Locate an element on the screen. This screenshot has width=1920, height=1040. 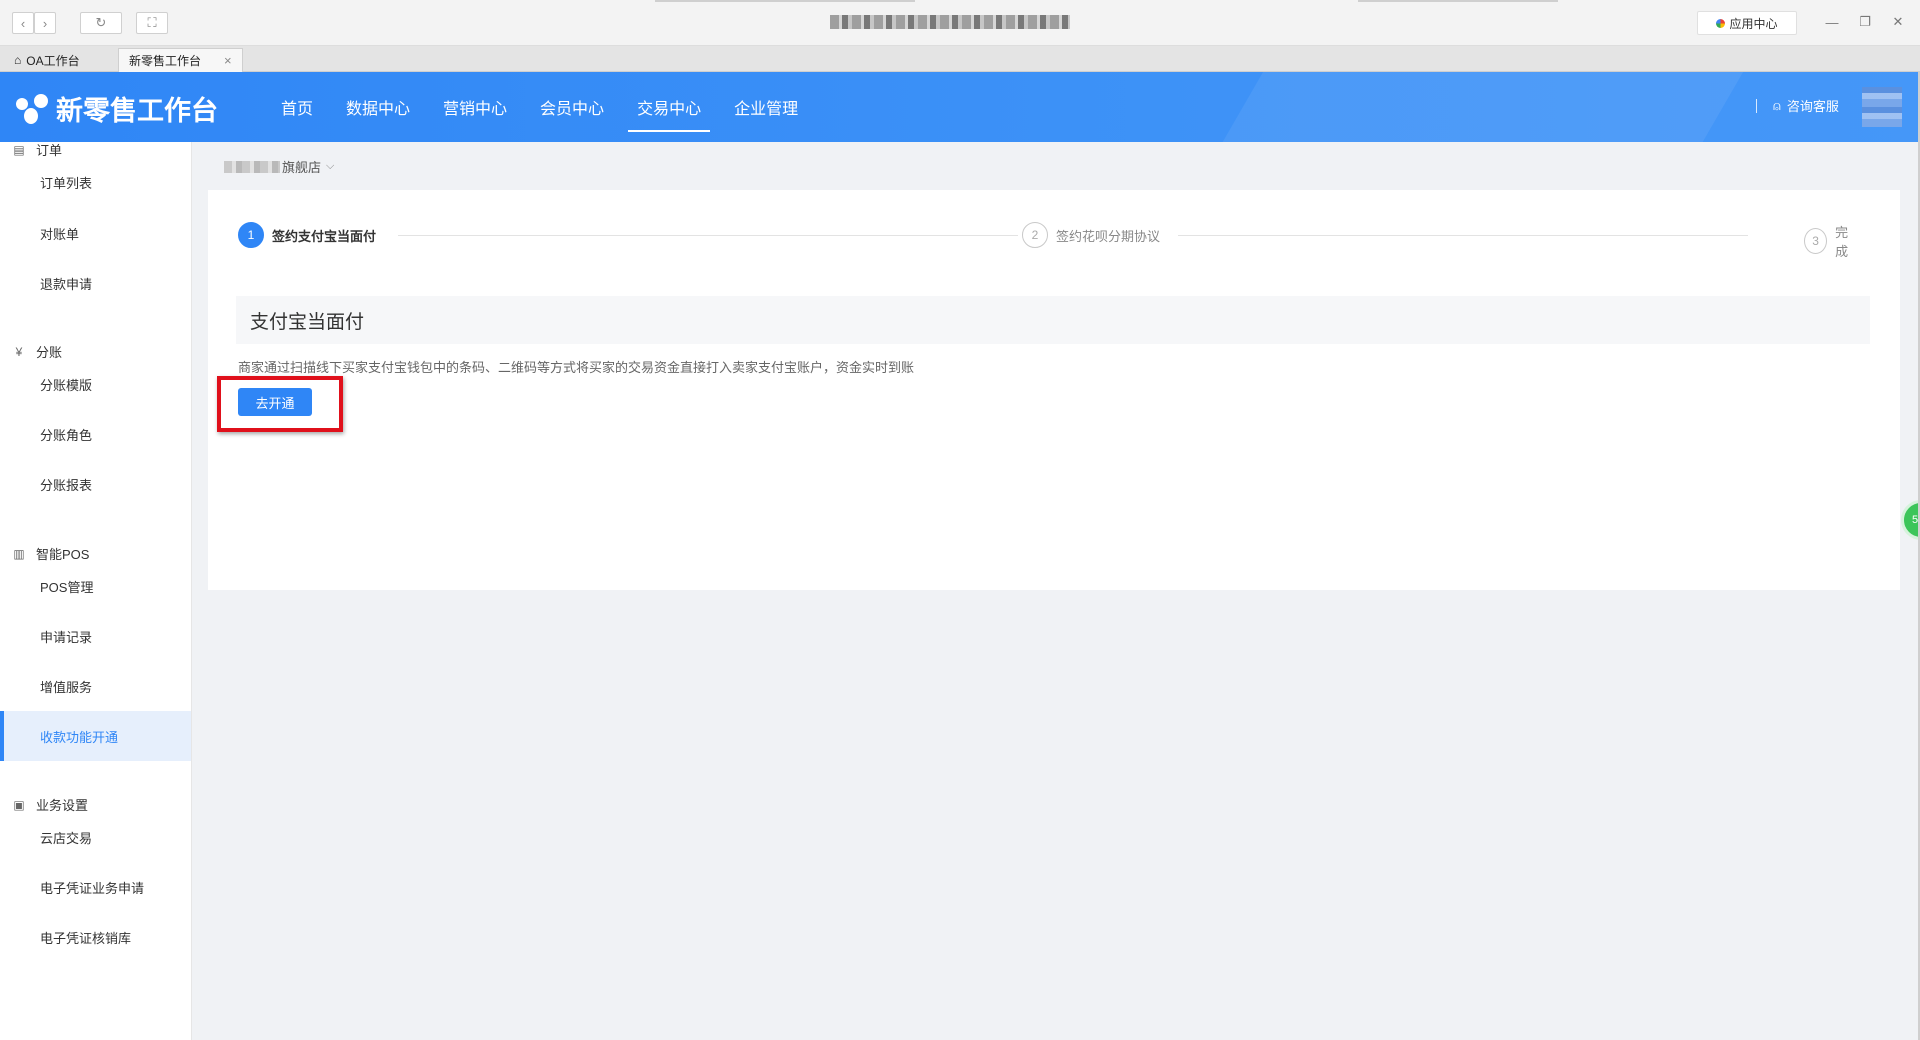
refresh-icon: ↻ is located at coordinates (101, 23).